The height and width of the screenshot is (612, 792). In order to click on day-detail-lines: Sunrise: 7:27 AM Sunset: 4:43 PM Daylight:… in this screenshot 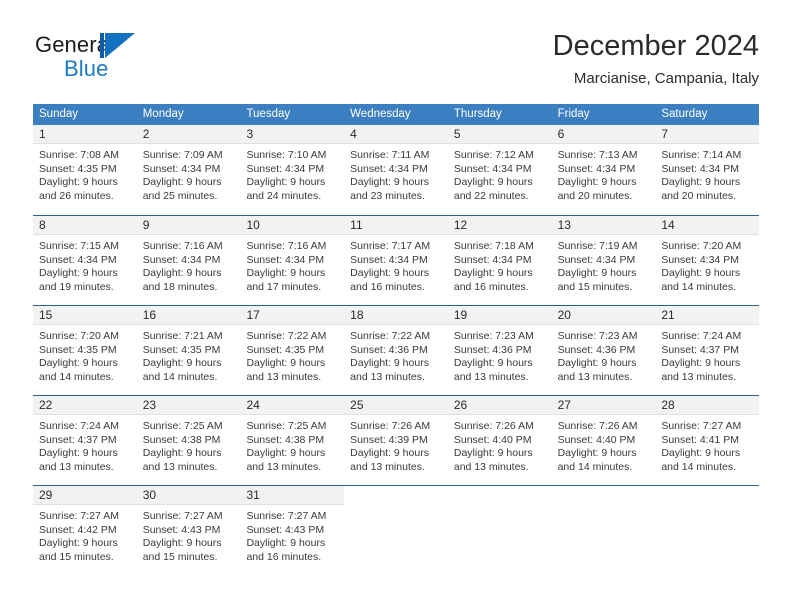, I will do `click(292, 534)`.